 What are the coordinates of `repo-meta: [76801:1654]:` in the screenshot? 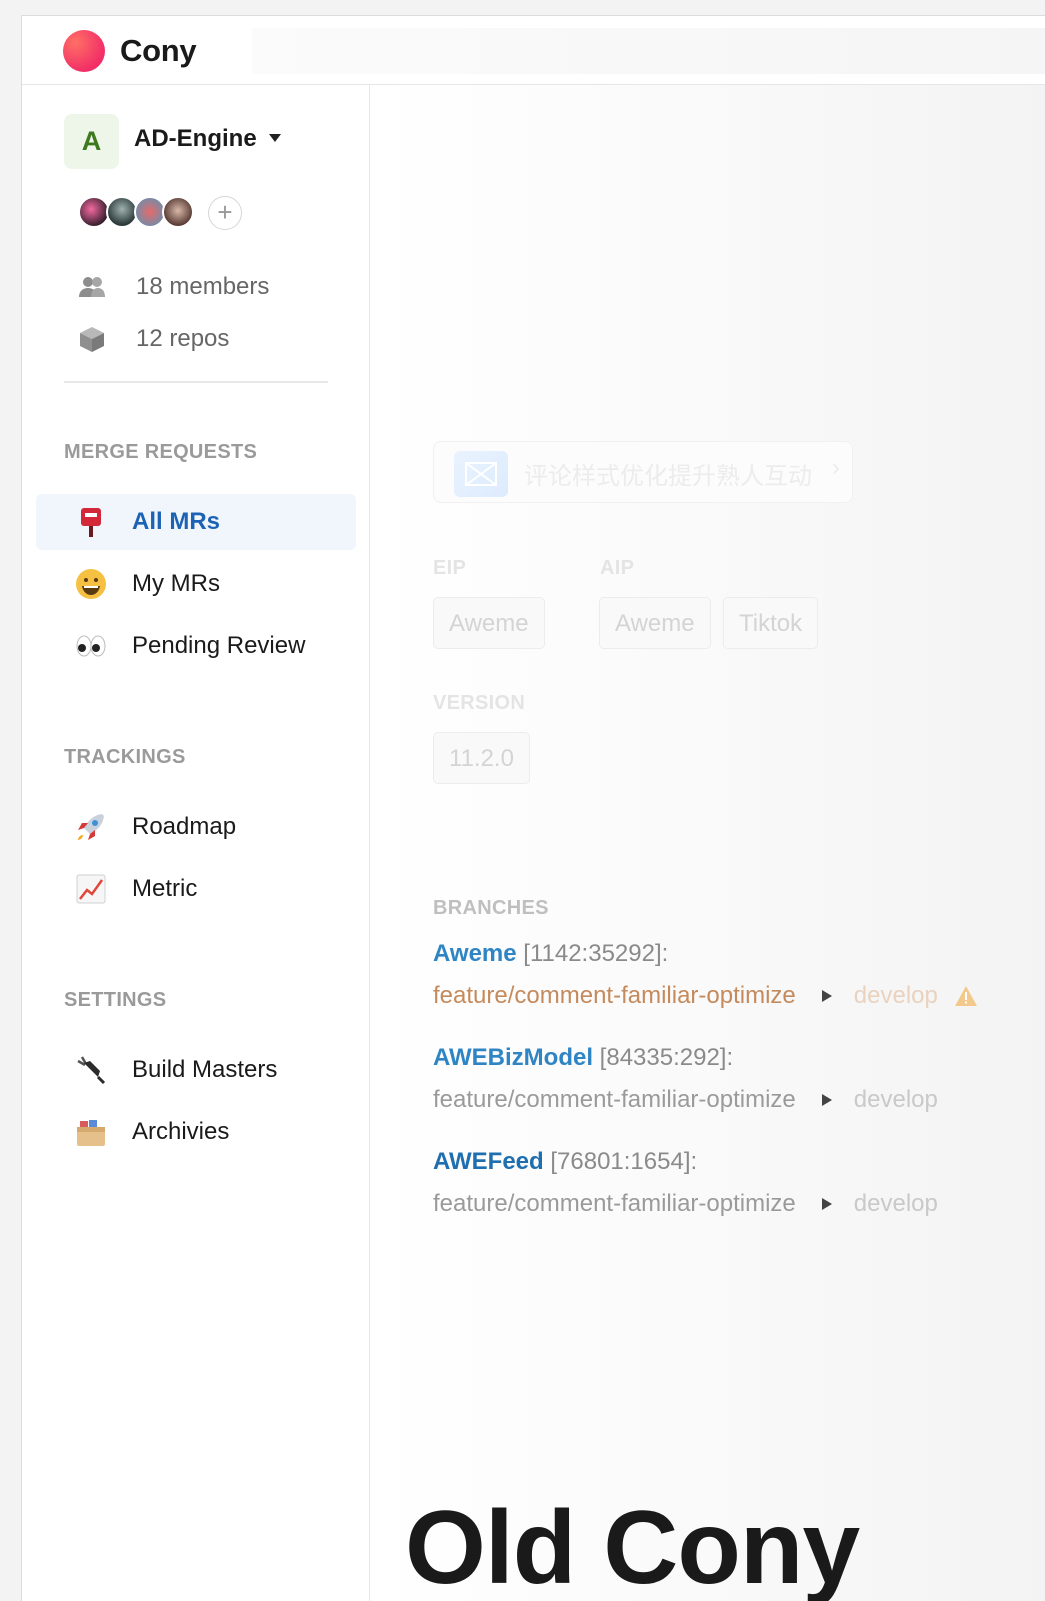 It's located at (624, 1161).